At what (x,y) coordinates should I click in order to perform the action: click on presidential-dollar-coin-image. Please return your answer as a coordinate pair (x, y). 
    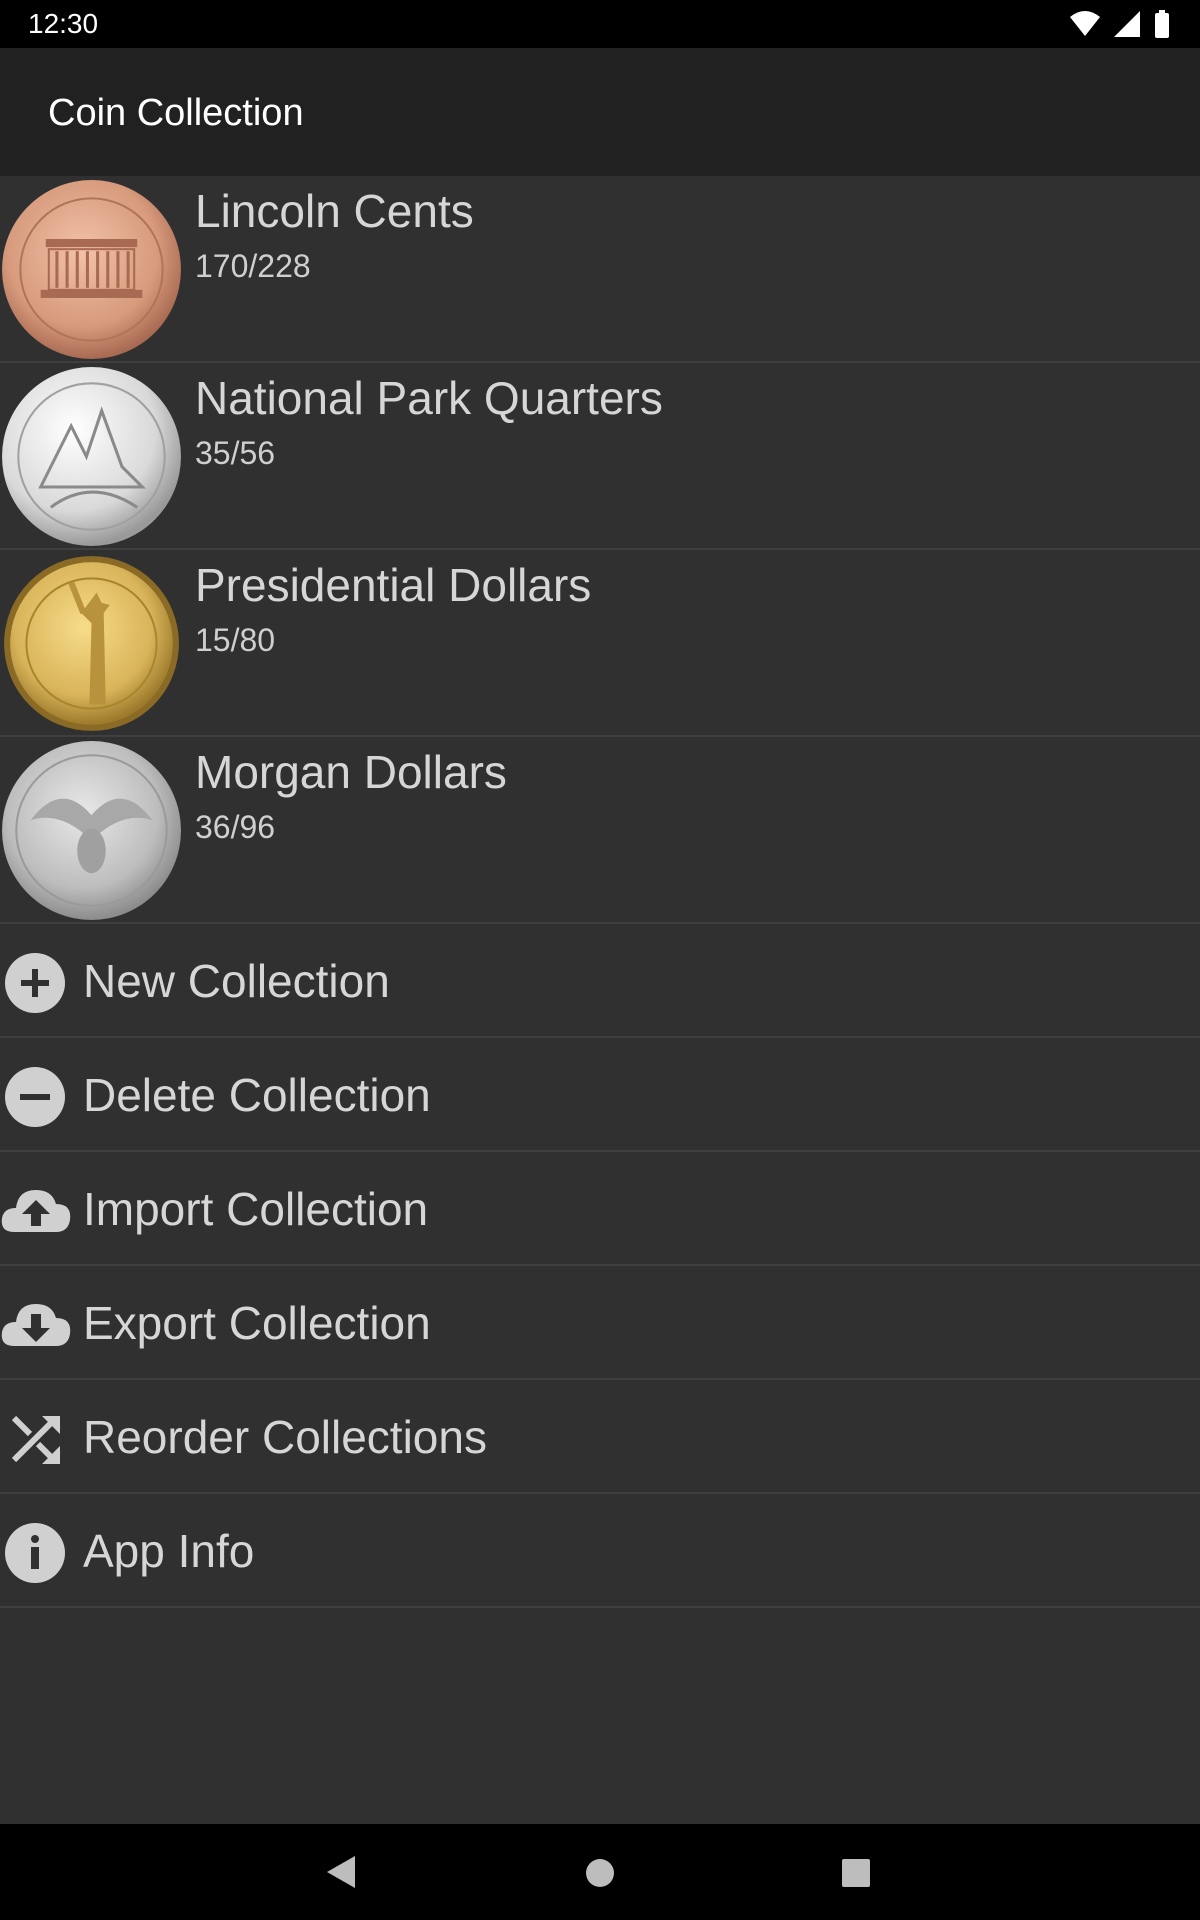
    Looking at the image, I should click on (91, 643).